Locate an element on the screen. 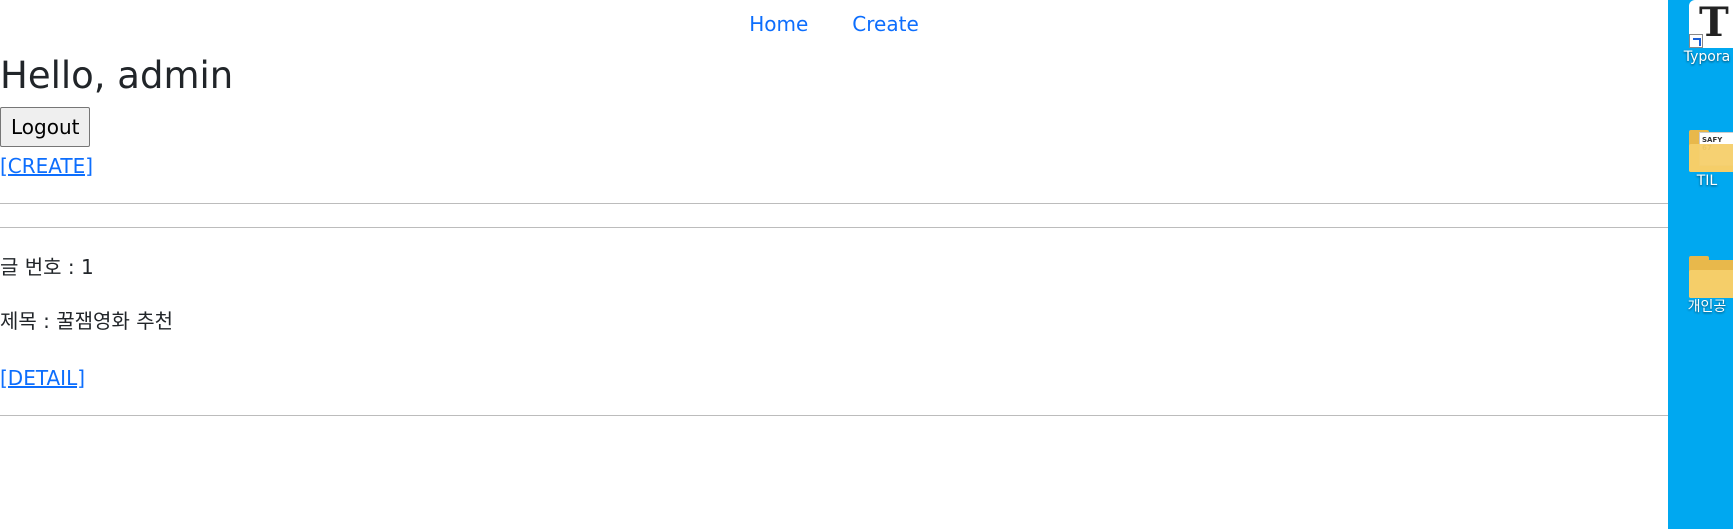 This screenshot has width=1733, height=529. typora-glyph-letter: T is located at coordinates (1714, 23).